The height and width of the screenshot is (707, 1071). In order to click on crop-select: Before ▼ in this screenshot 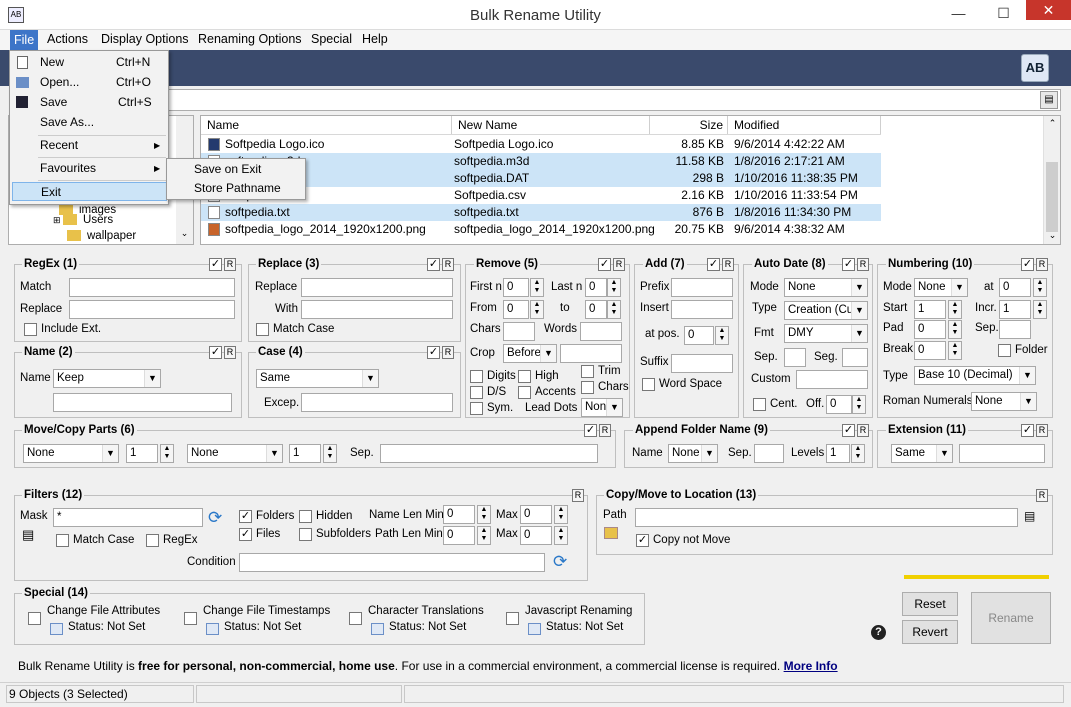, I will do `click(530, 353)`.